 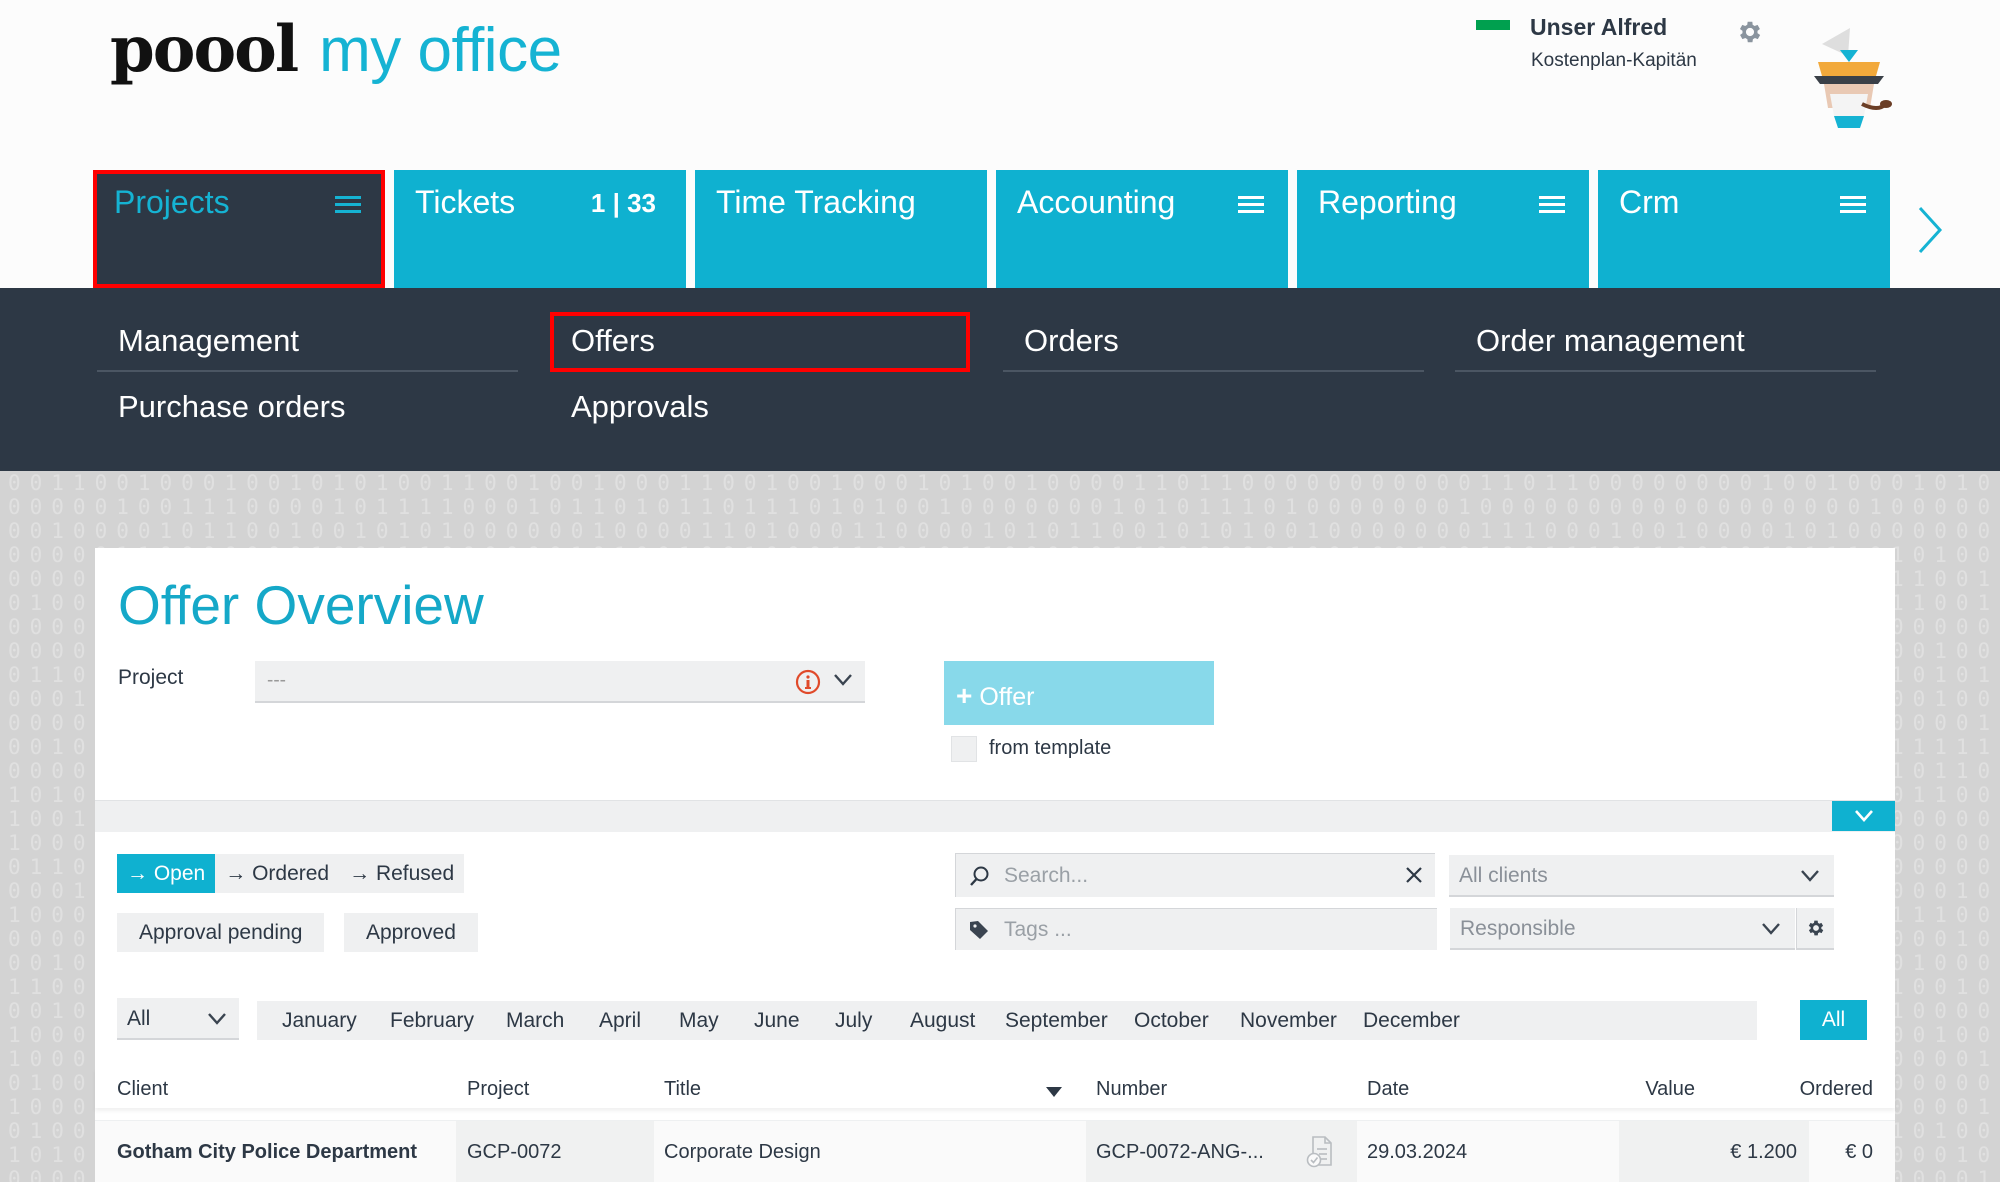 I want to click on year-select-value: All, so click(x=139, y=1018).